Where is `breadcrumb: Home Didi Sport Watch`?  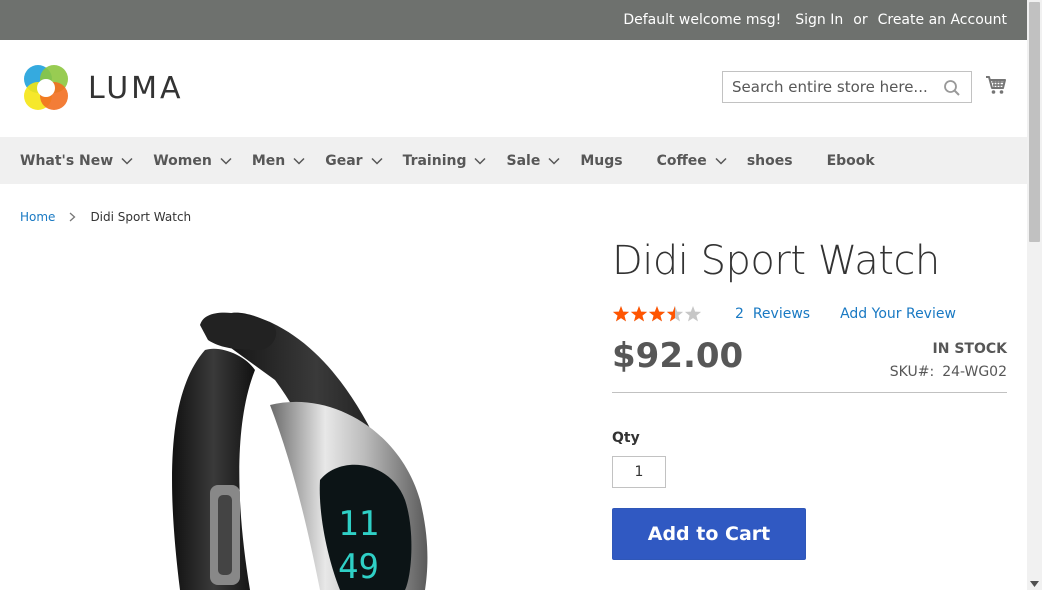 breadcrumb: Home Didi Sport Watch is located at coordinates (105, 217).